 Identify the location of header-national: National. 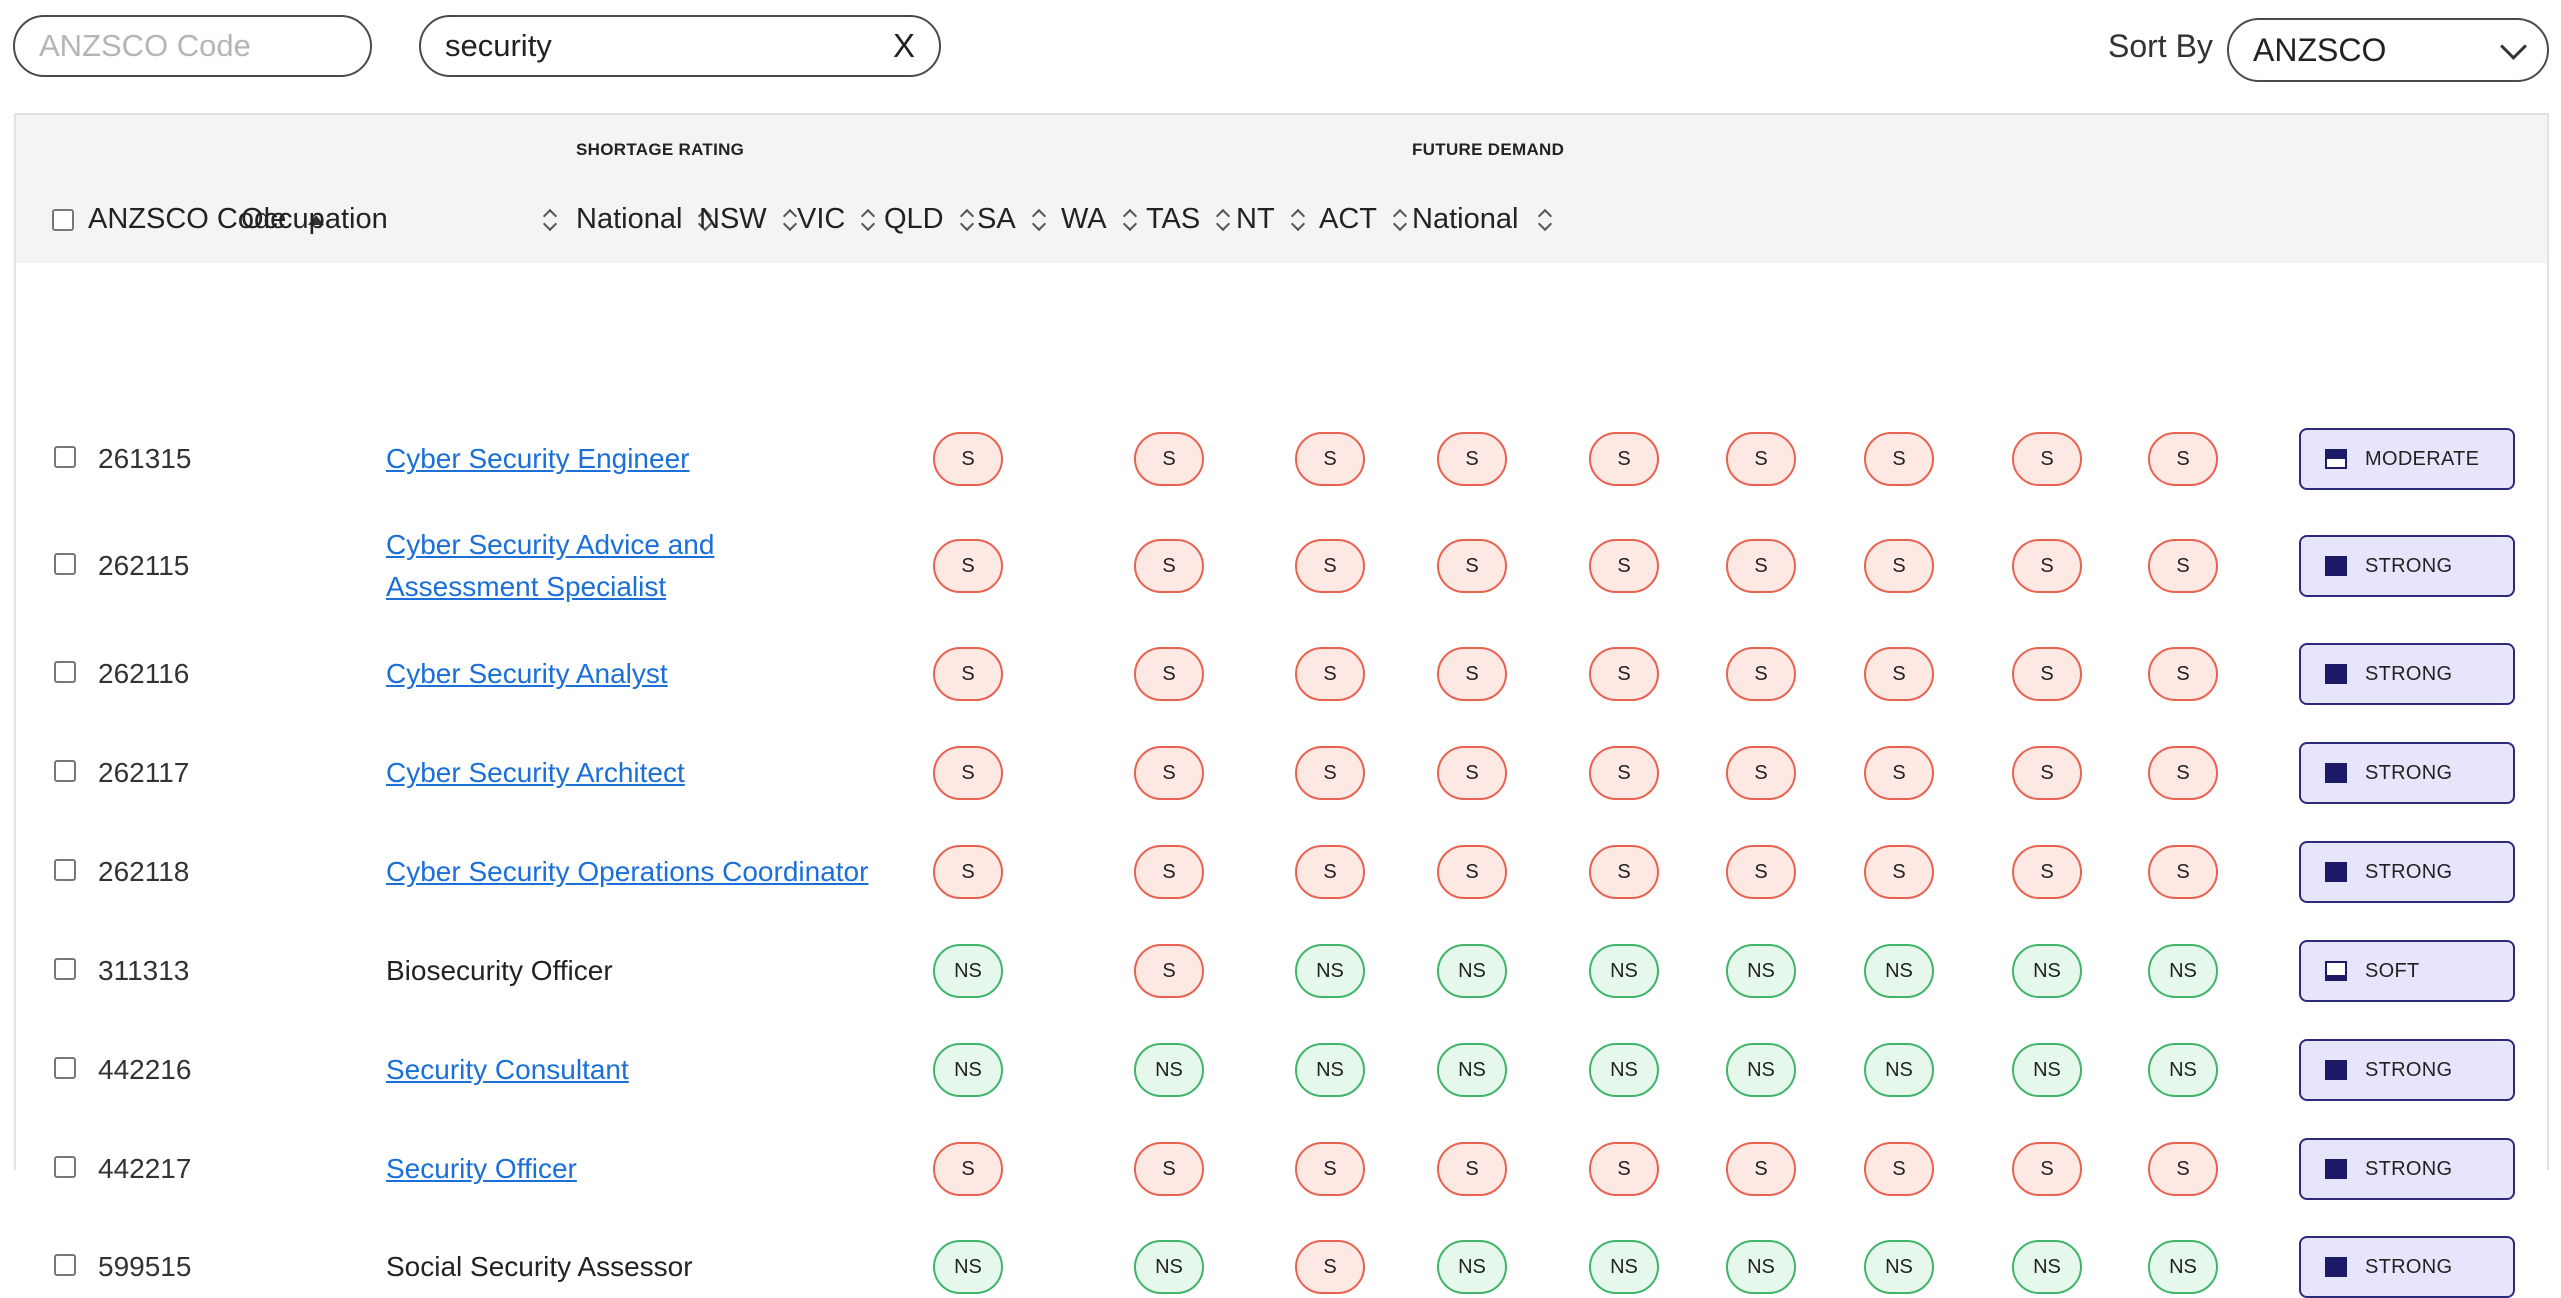
(644, 219).